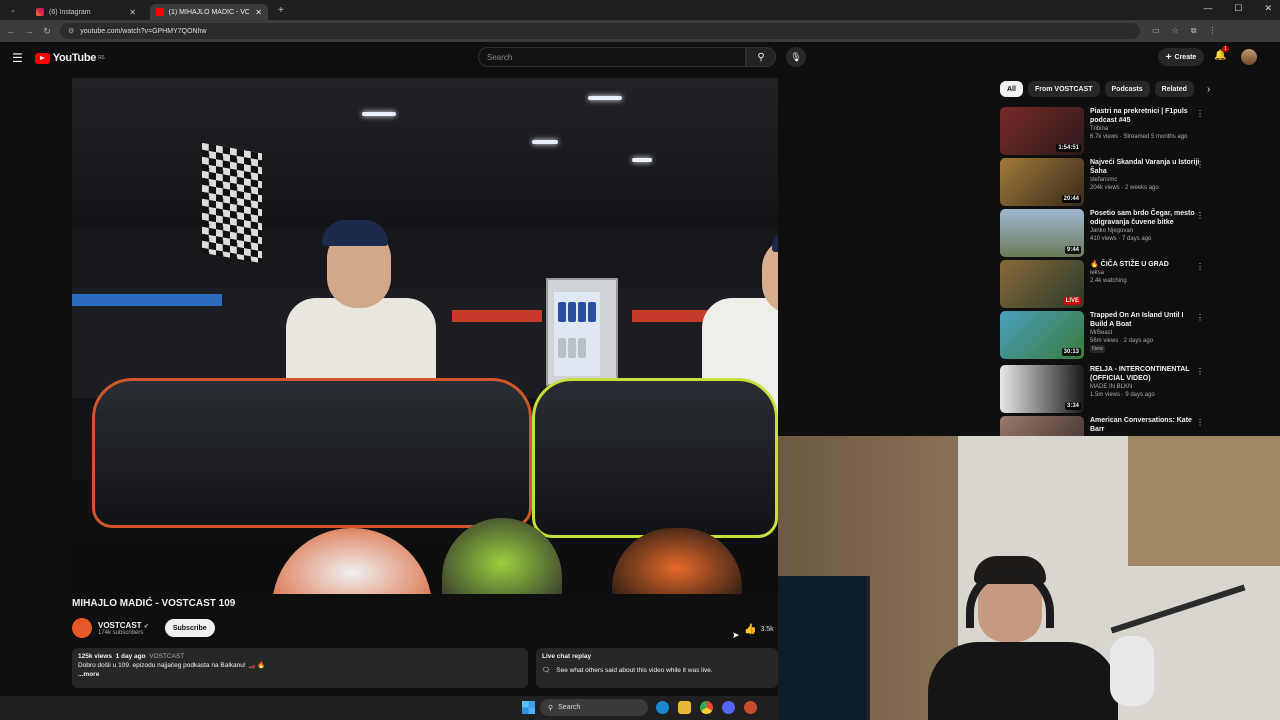 The height and width of the screenshot is (720, 1280). I want to click on forward-icon: →, so click(29, 31).